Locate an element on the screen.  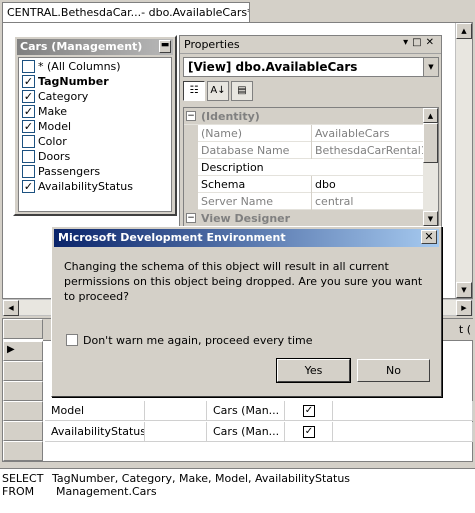
property-row: Database Name BethesdaCarRental1 is located at coordinates (311, 150).